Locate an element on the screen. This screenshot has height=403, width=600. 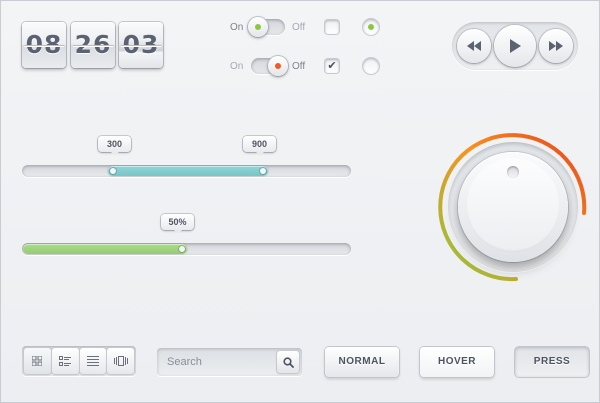
checkbox-checked: ✔ is located at coordinates (332, 66).